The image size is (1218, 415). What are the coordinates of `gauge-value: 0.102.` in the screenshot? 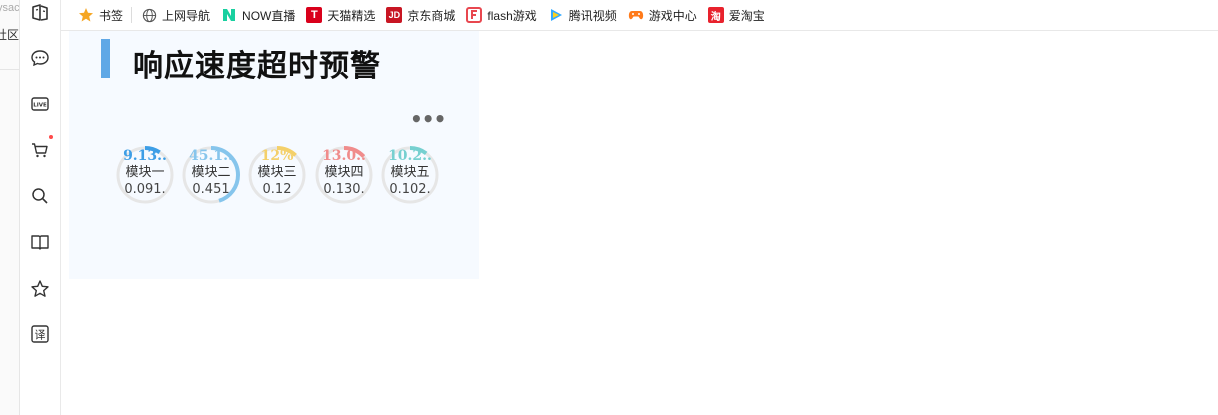 It's located at (410, 189).